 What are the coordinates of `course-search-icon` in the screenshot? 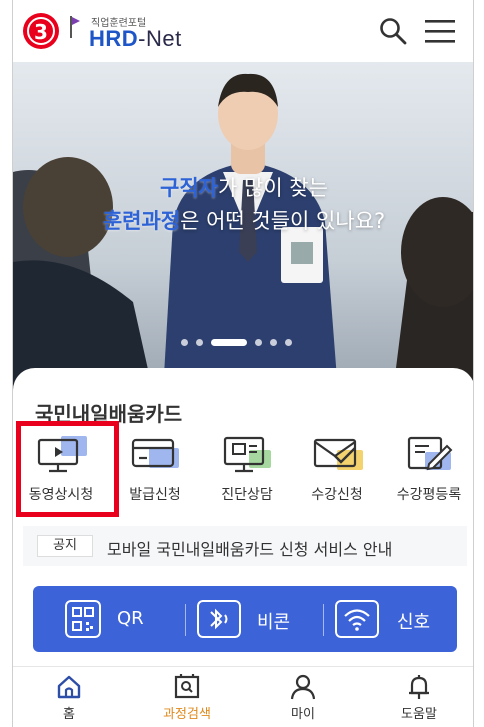 It's located at (187, 686).